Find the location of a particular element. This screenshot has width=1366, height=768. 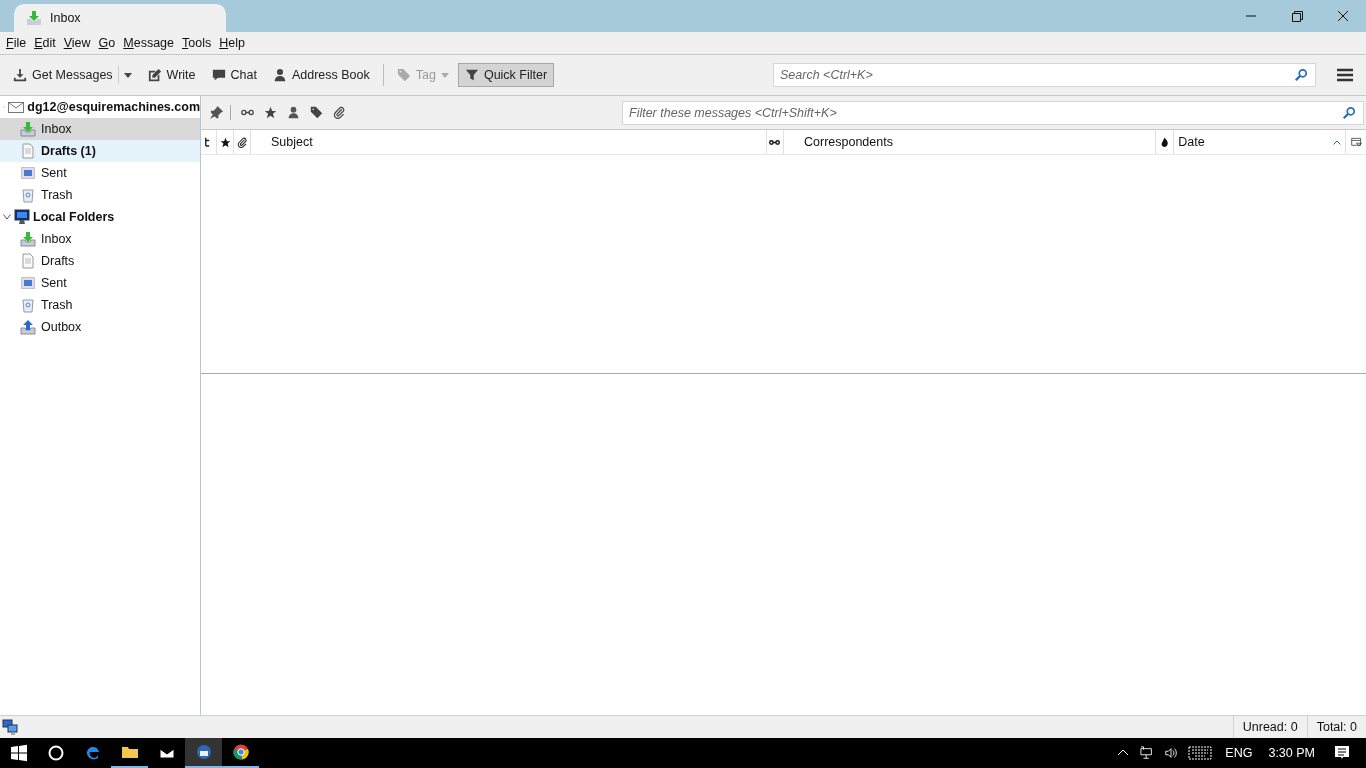

bubble-icon is located at coordinates (218, 75).